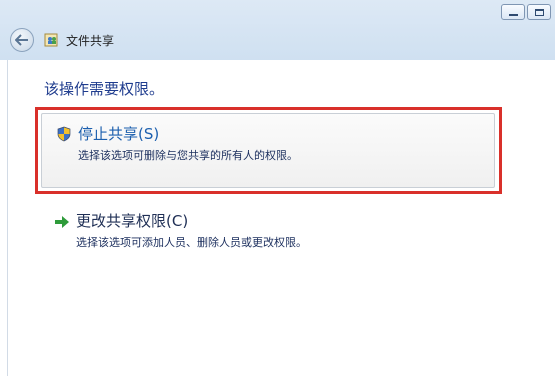 This screenshot has width=555, height=376. I want to click on green-arrow-icon, so click(62, 222).